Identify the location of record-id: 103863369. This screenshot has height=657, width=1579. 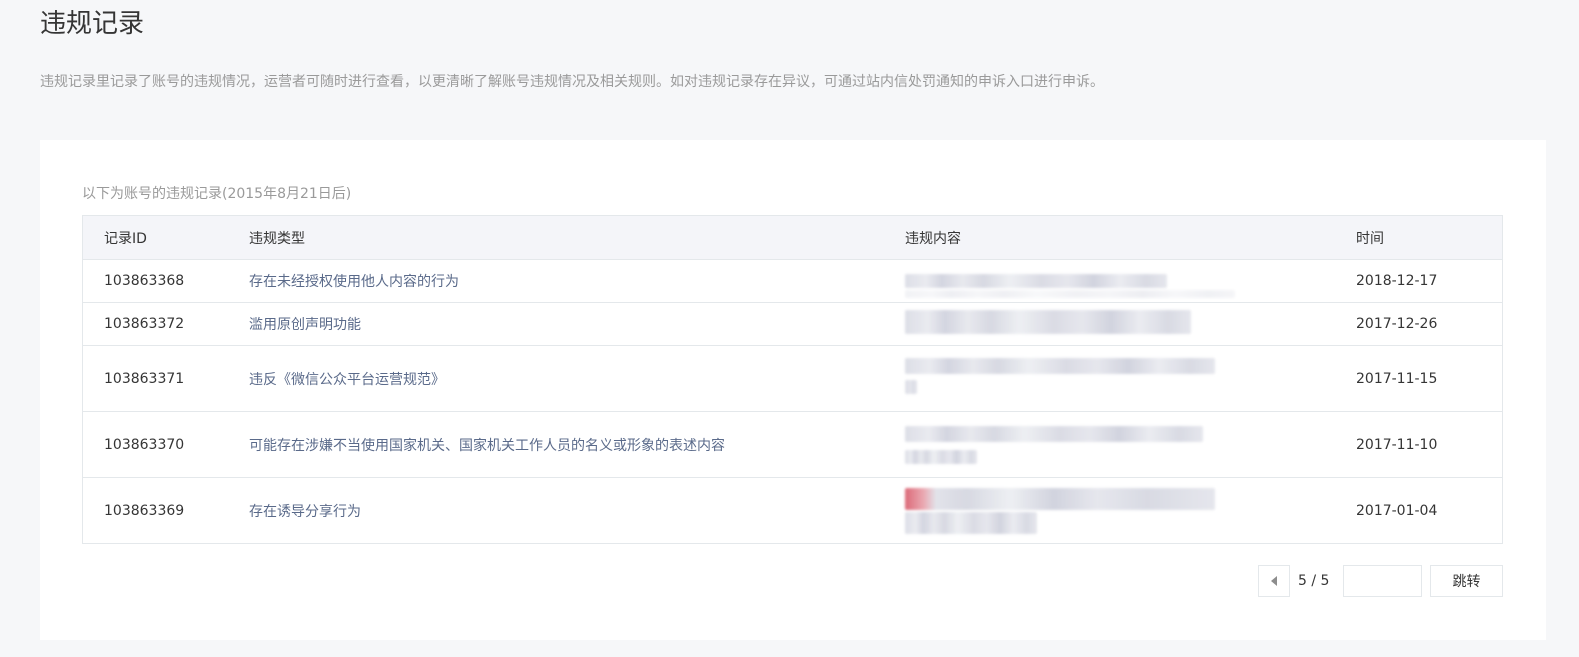
(144, 510).